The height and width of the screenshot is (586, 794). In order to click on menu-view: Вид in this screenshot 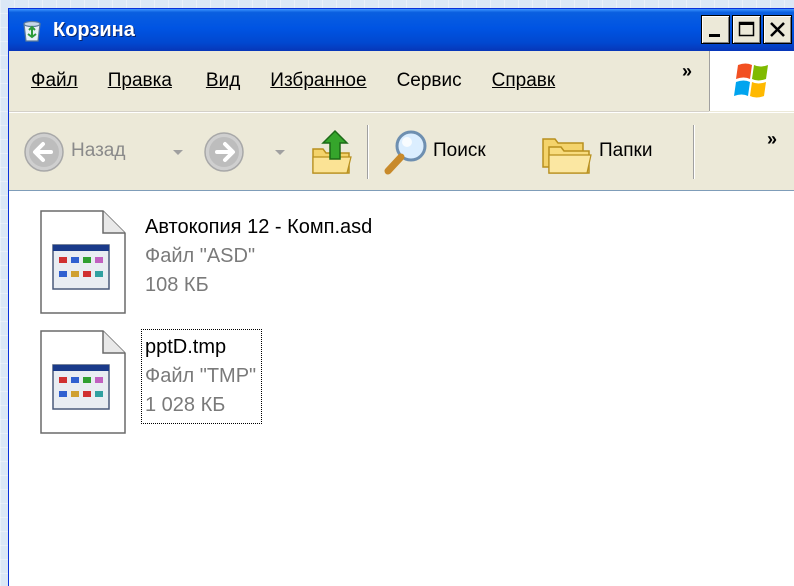, I will do `click(223, 81)`.